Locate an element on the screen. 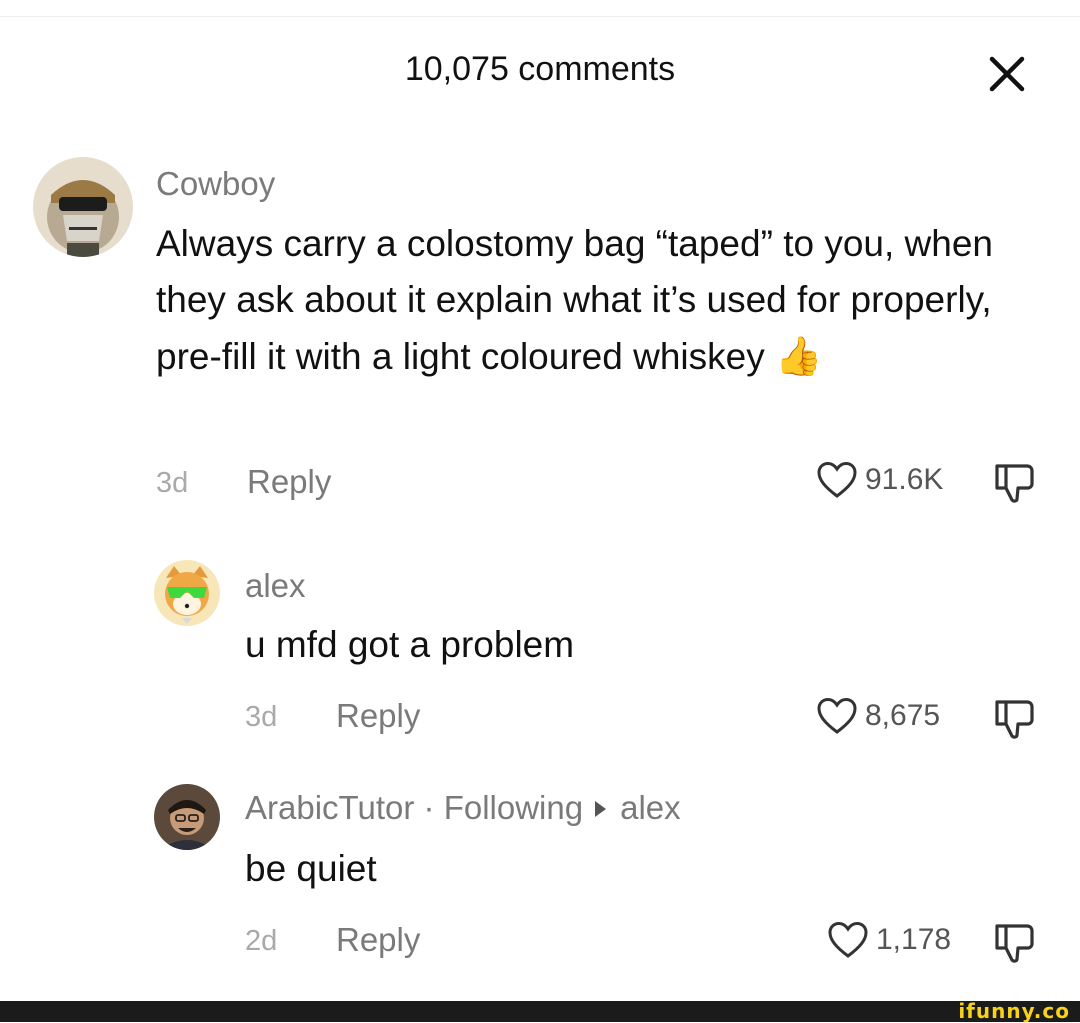 The height and width of the screenshot is (1023, 1080). like-button: 8,675 is located at coordinates (877, 716).